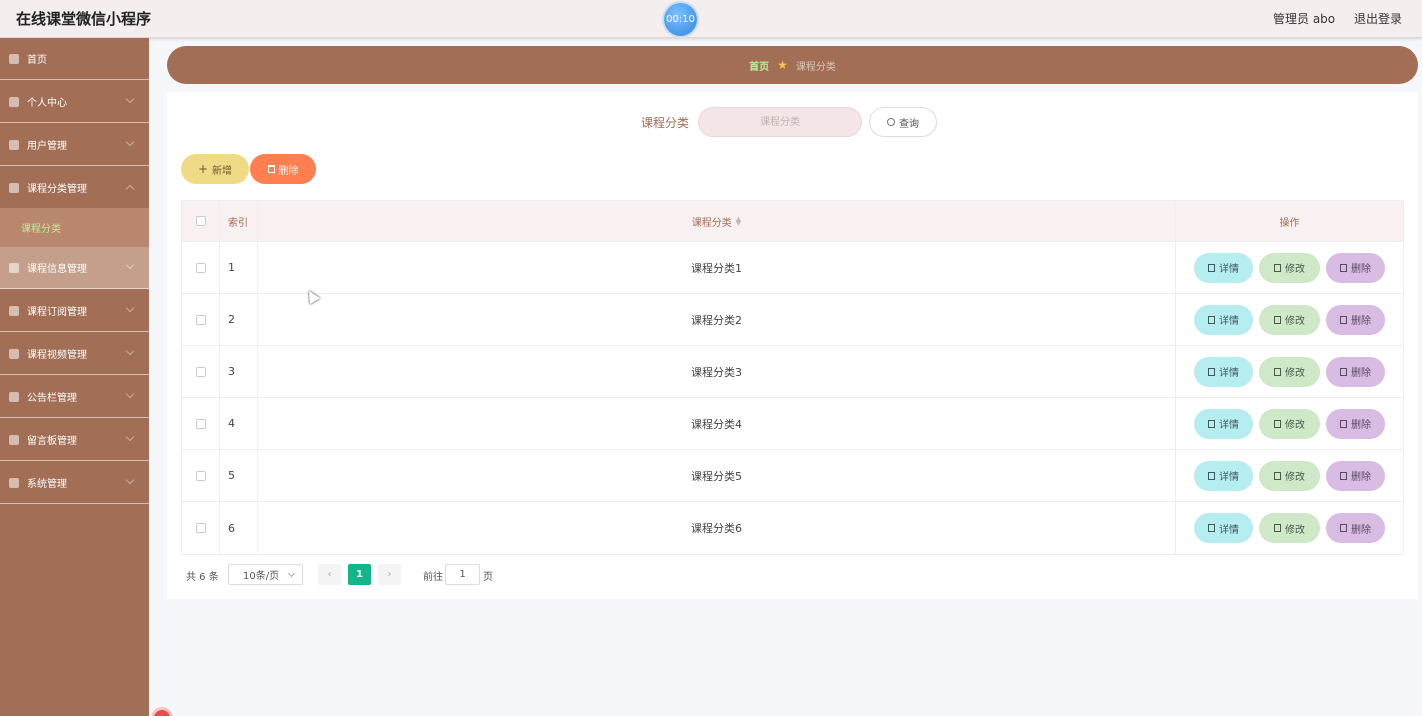 Image resolution: width=1422 pixels, height=716 pixels. I want to click on row-name: 课程分类3, so click(717, 371).